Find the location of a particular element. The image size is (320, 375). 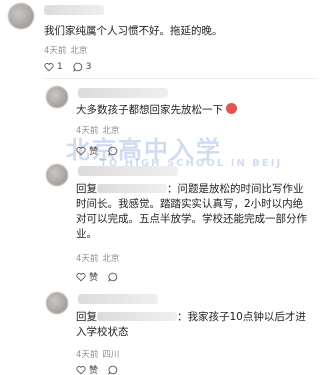

comment-meta: 4天前 四川 is located at coordinates (97, 354).